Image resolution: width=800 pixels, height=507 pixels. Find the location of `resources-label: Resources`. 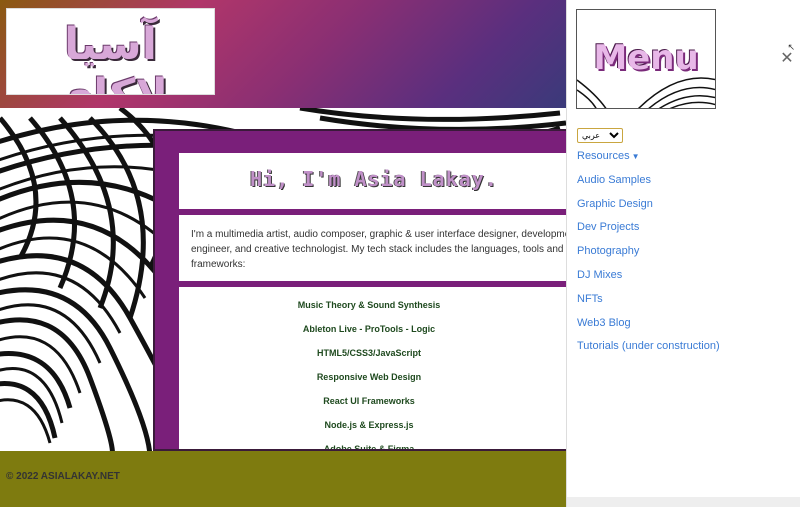

resources-label: Resources is located at coordinates (603, 156).